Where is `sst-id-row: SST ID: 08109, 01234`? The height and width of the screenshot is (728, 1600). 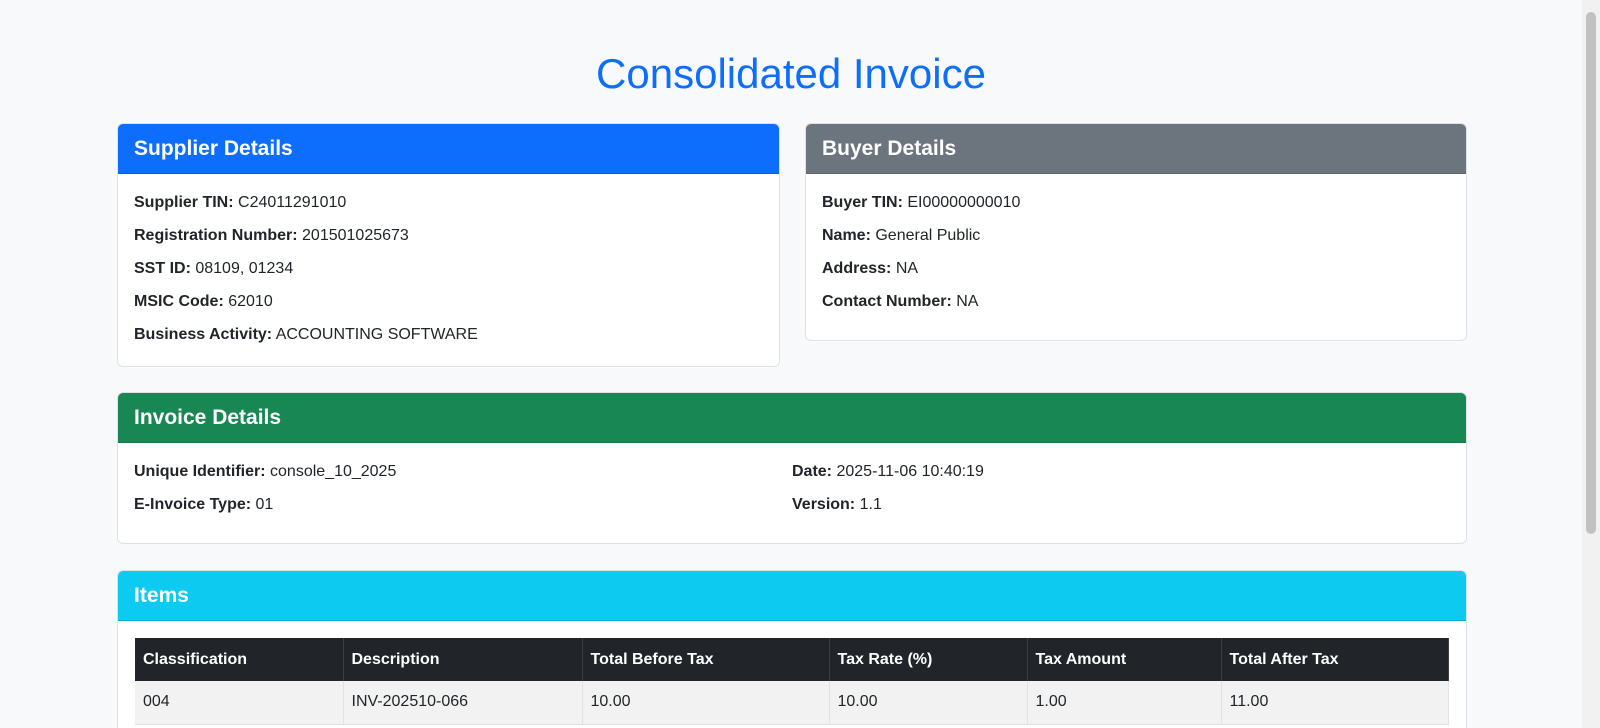 sst-id-row: SST ID: 08109, 01234 is located at coordinates (448, 269).